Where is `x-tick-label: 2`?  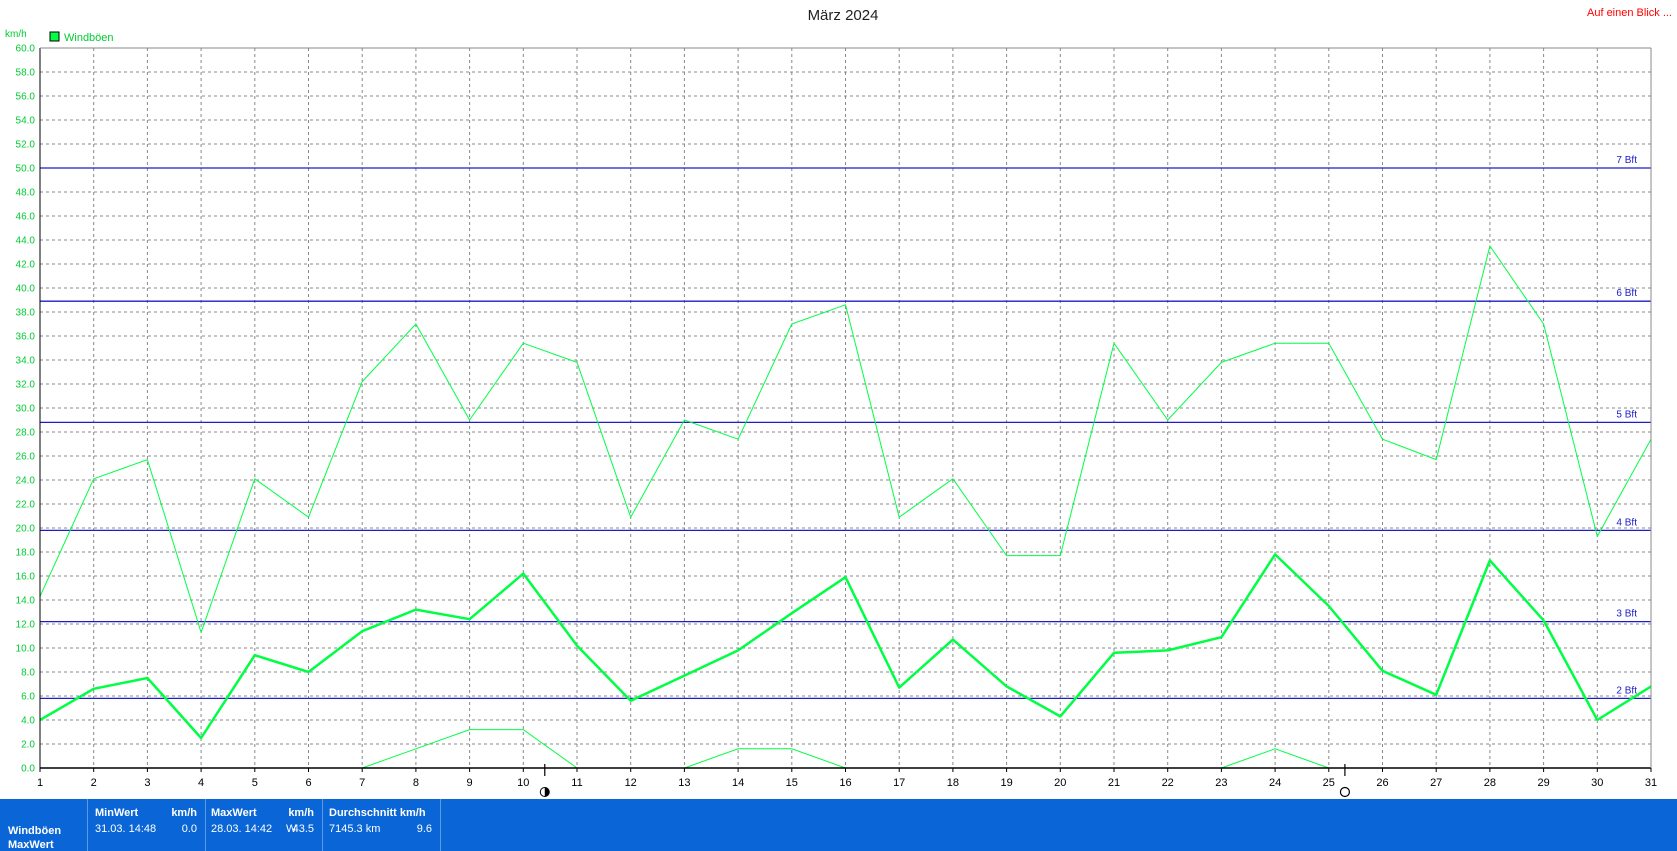
x-tick-label: 2 is located at coordinates (94, 783).